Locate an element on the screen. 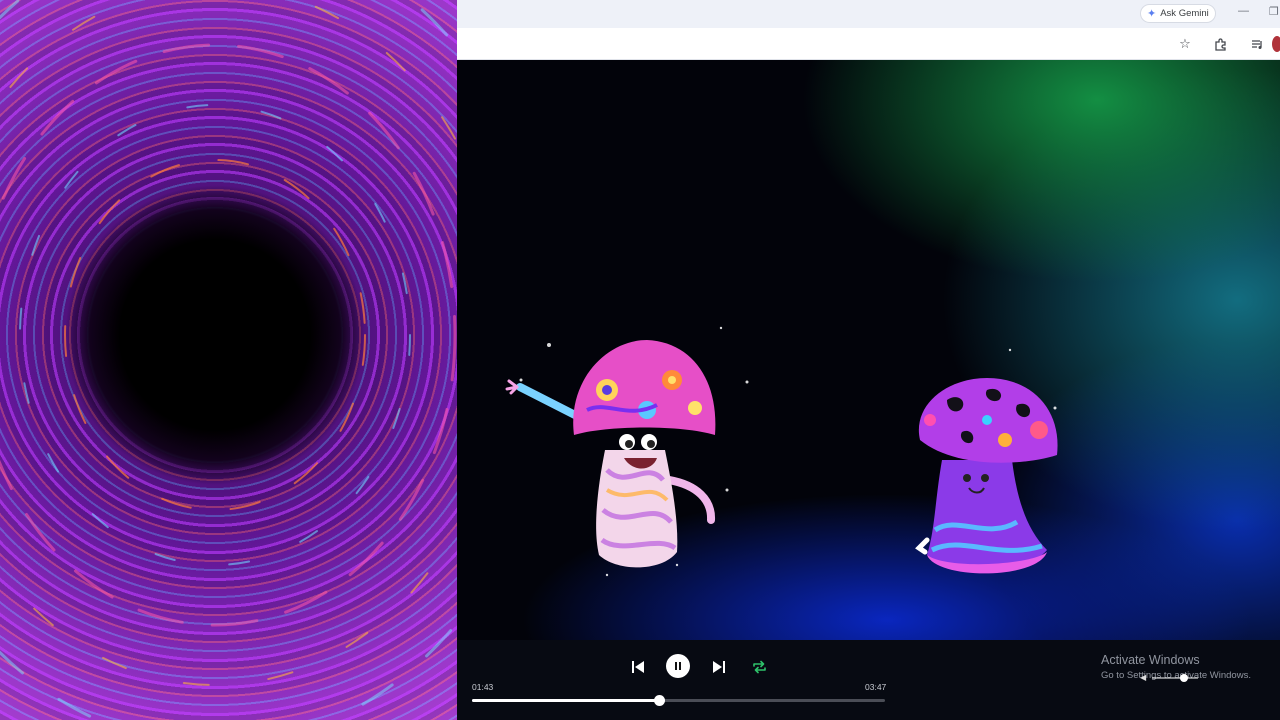 Image resolution: width=1280 pixels, height=720 pixels. volume-thumb is located at coordinates (1184, 678).